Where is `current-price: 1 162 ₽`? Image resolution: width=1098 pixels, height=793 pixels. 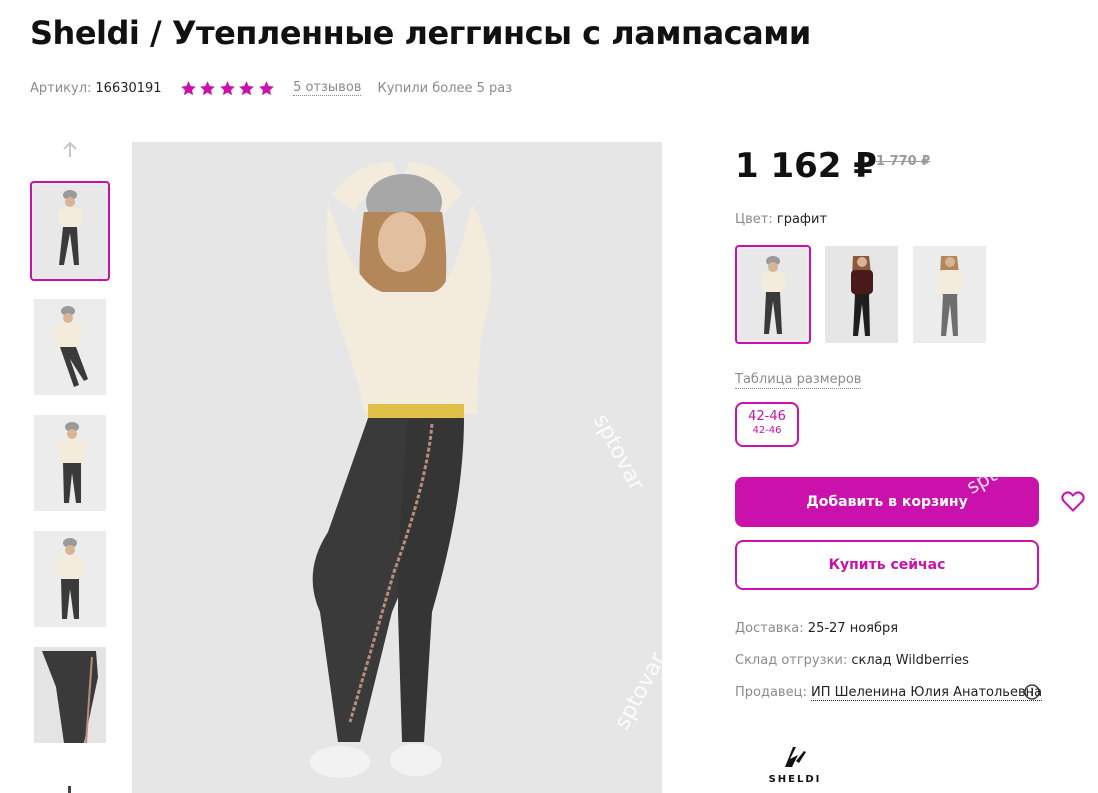
current-price: 1 162 ₽ is located at coordinates (806, 166).